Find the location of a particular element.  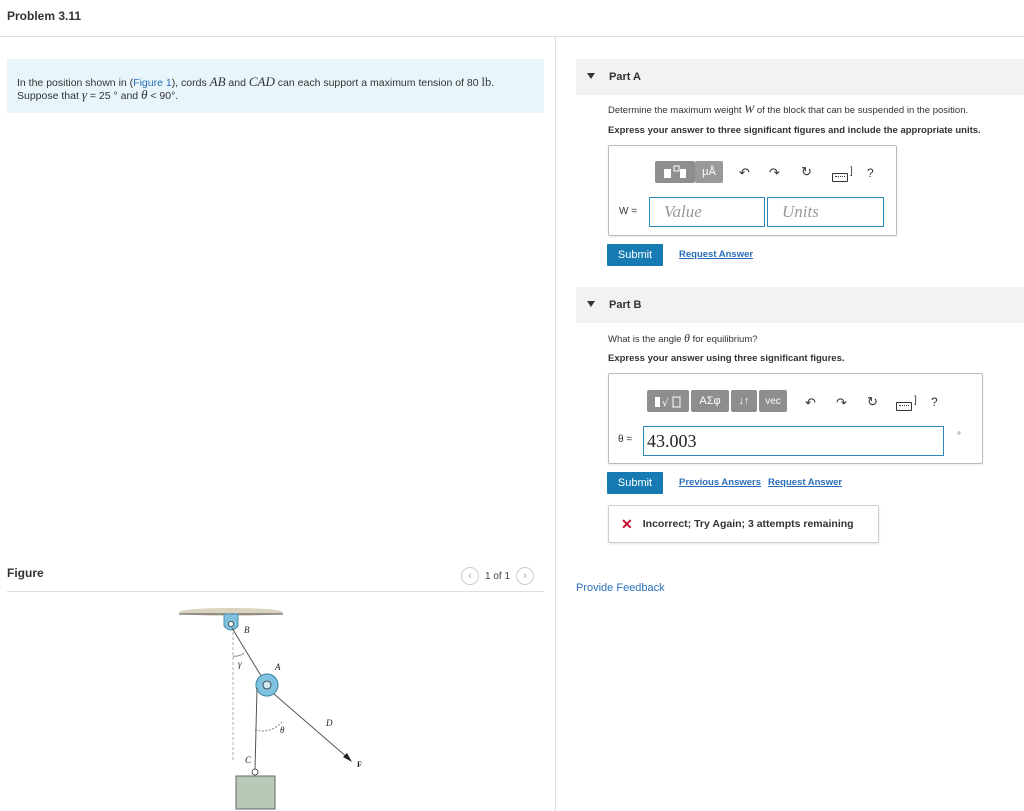

part-b-request-answer-link: Request Answer is located at coordinates (805, 482).